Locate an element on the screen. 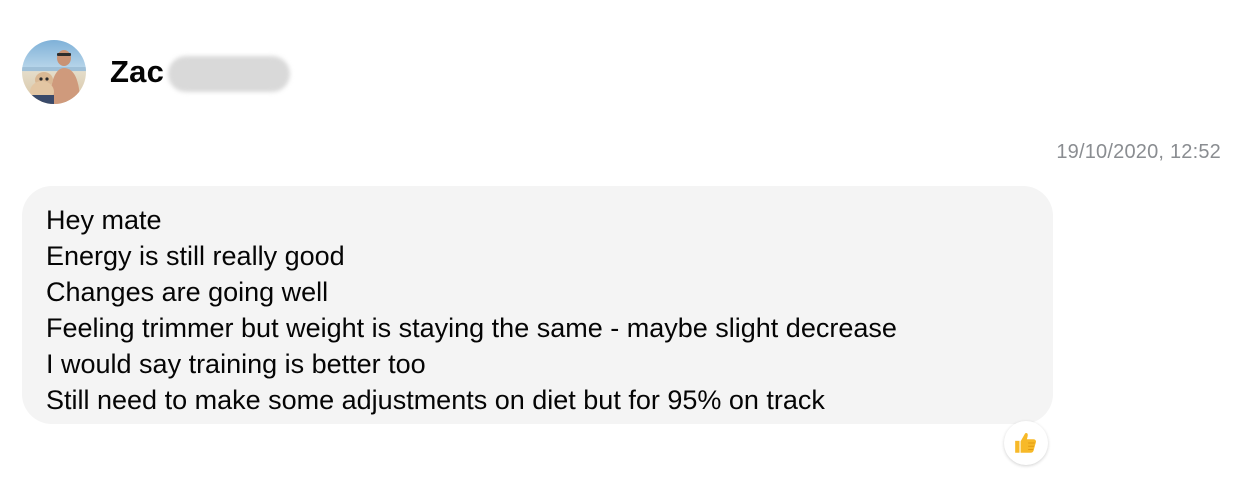 This screenshot has width=1243, height=492. thumbs-up-icon is located at coordinates (1025, 443).